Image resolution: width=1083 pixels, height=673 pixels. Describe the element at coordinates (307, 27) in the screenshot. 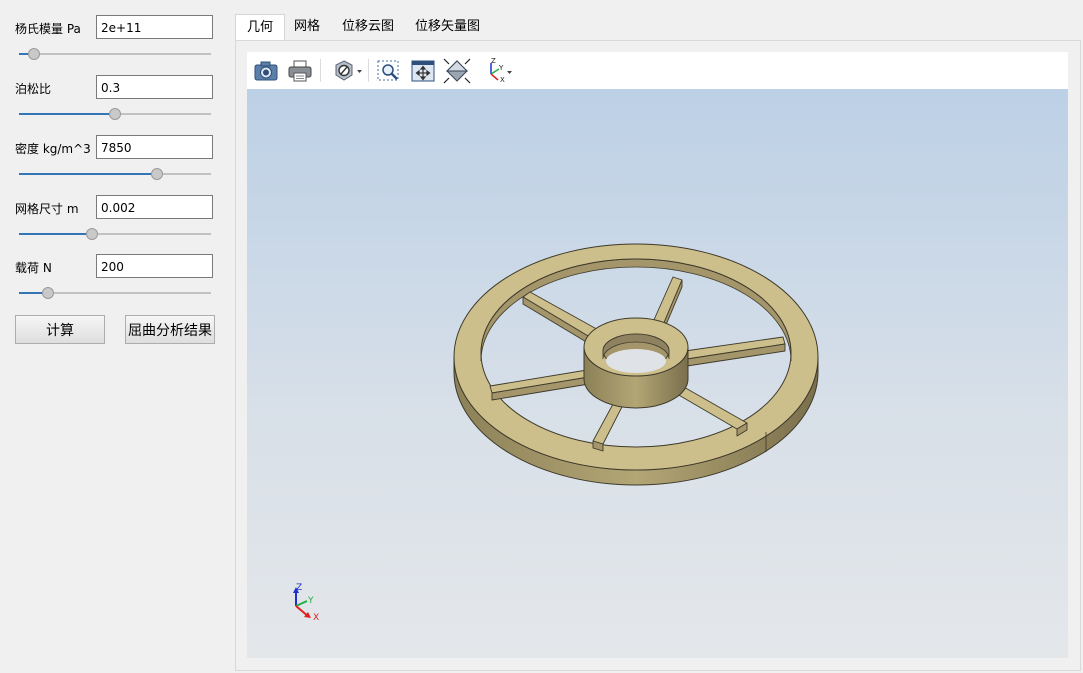

I see `tab-mesh: 网格` at that location.